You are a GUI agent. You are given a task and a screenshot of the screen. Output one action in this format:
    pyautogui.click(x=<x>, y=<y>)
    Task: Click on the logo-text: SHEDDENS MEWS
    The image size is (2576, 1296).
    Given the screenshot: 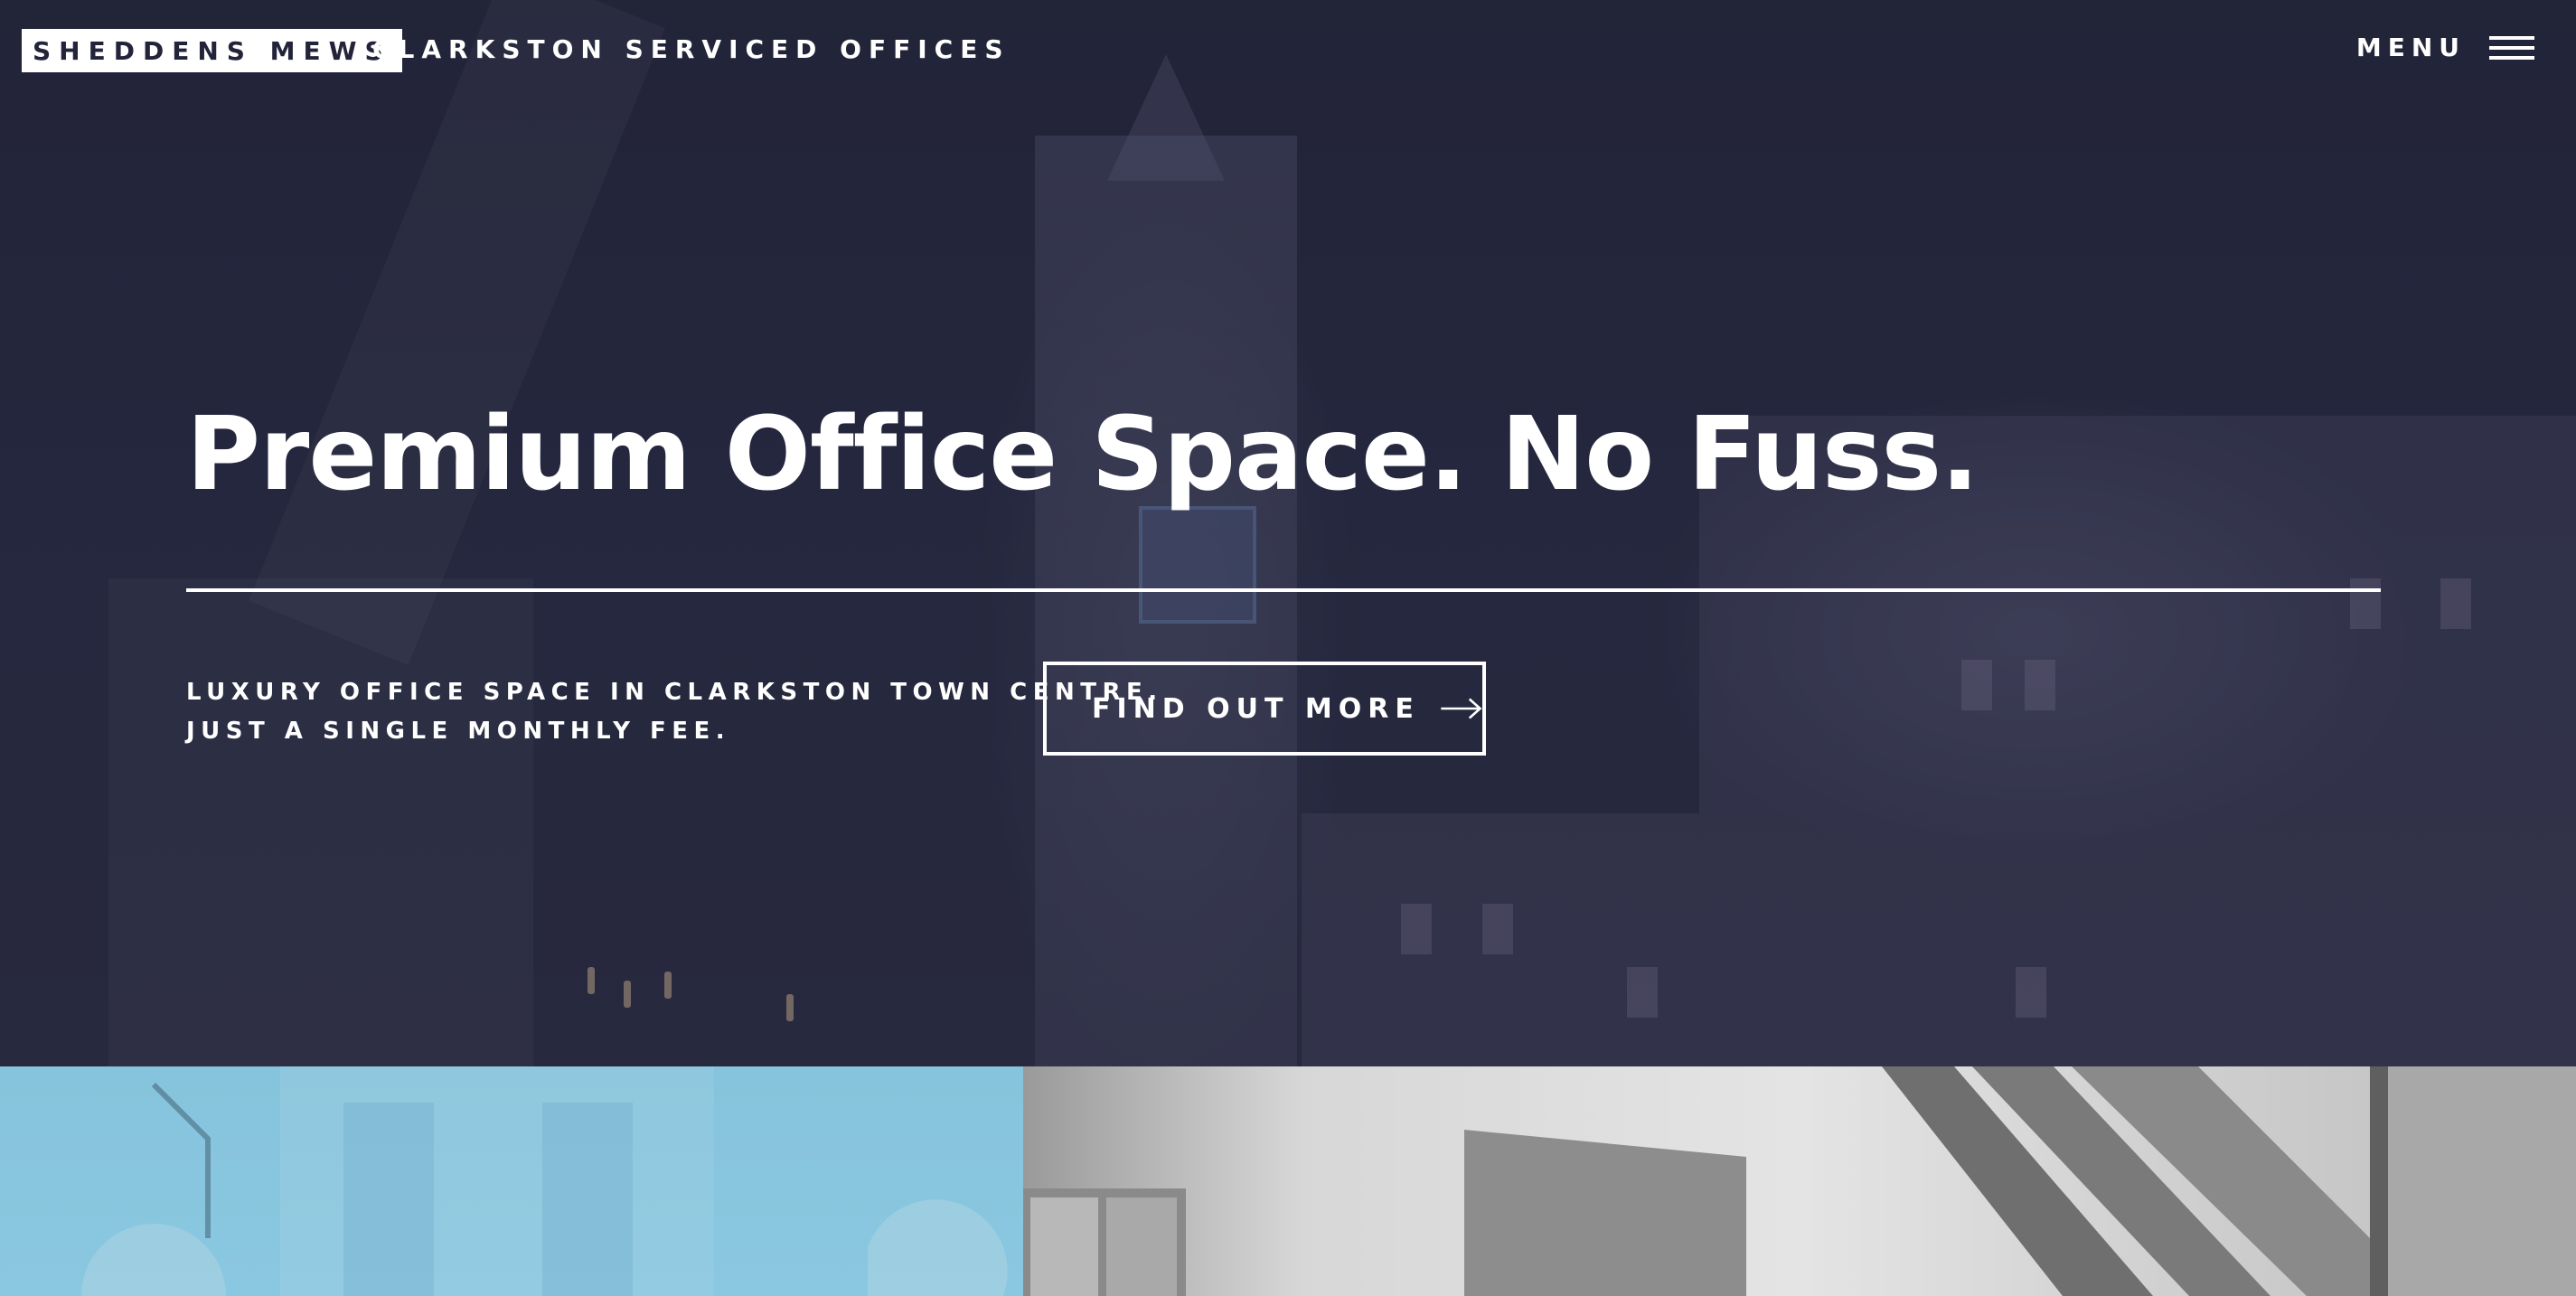 What is the action you would take?
    pyautogui.click(x=212, y=50)
    